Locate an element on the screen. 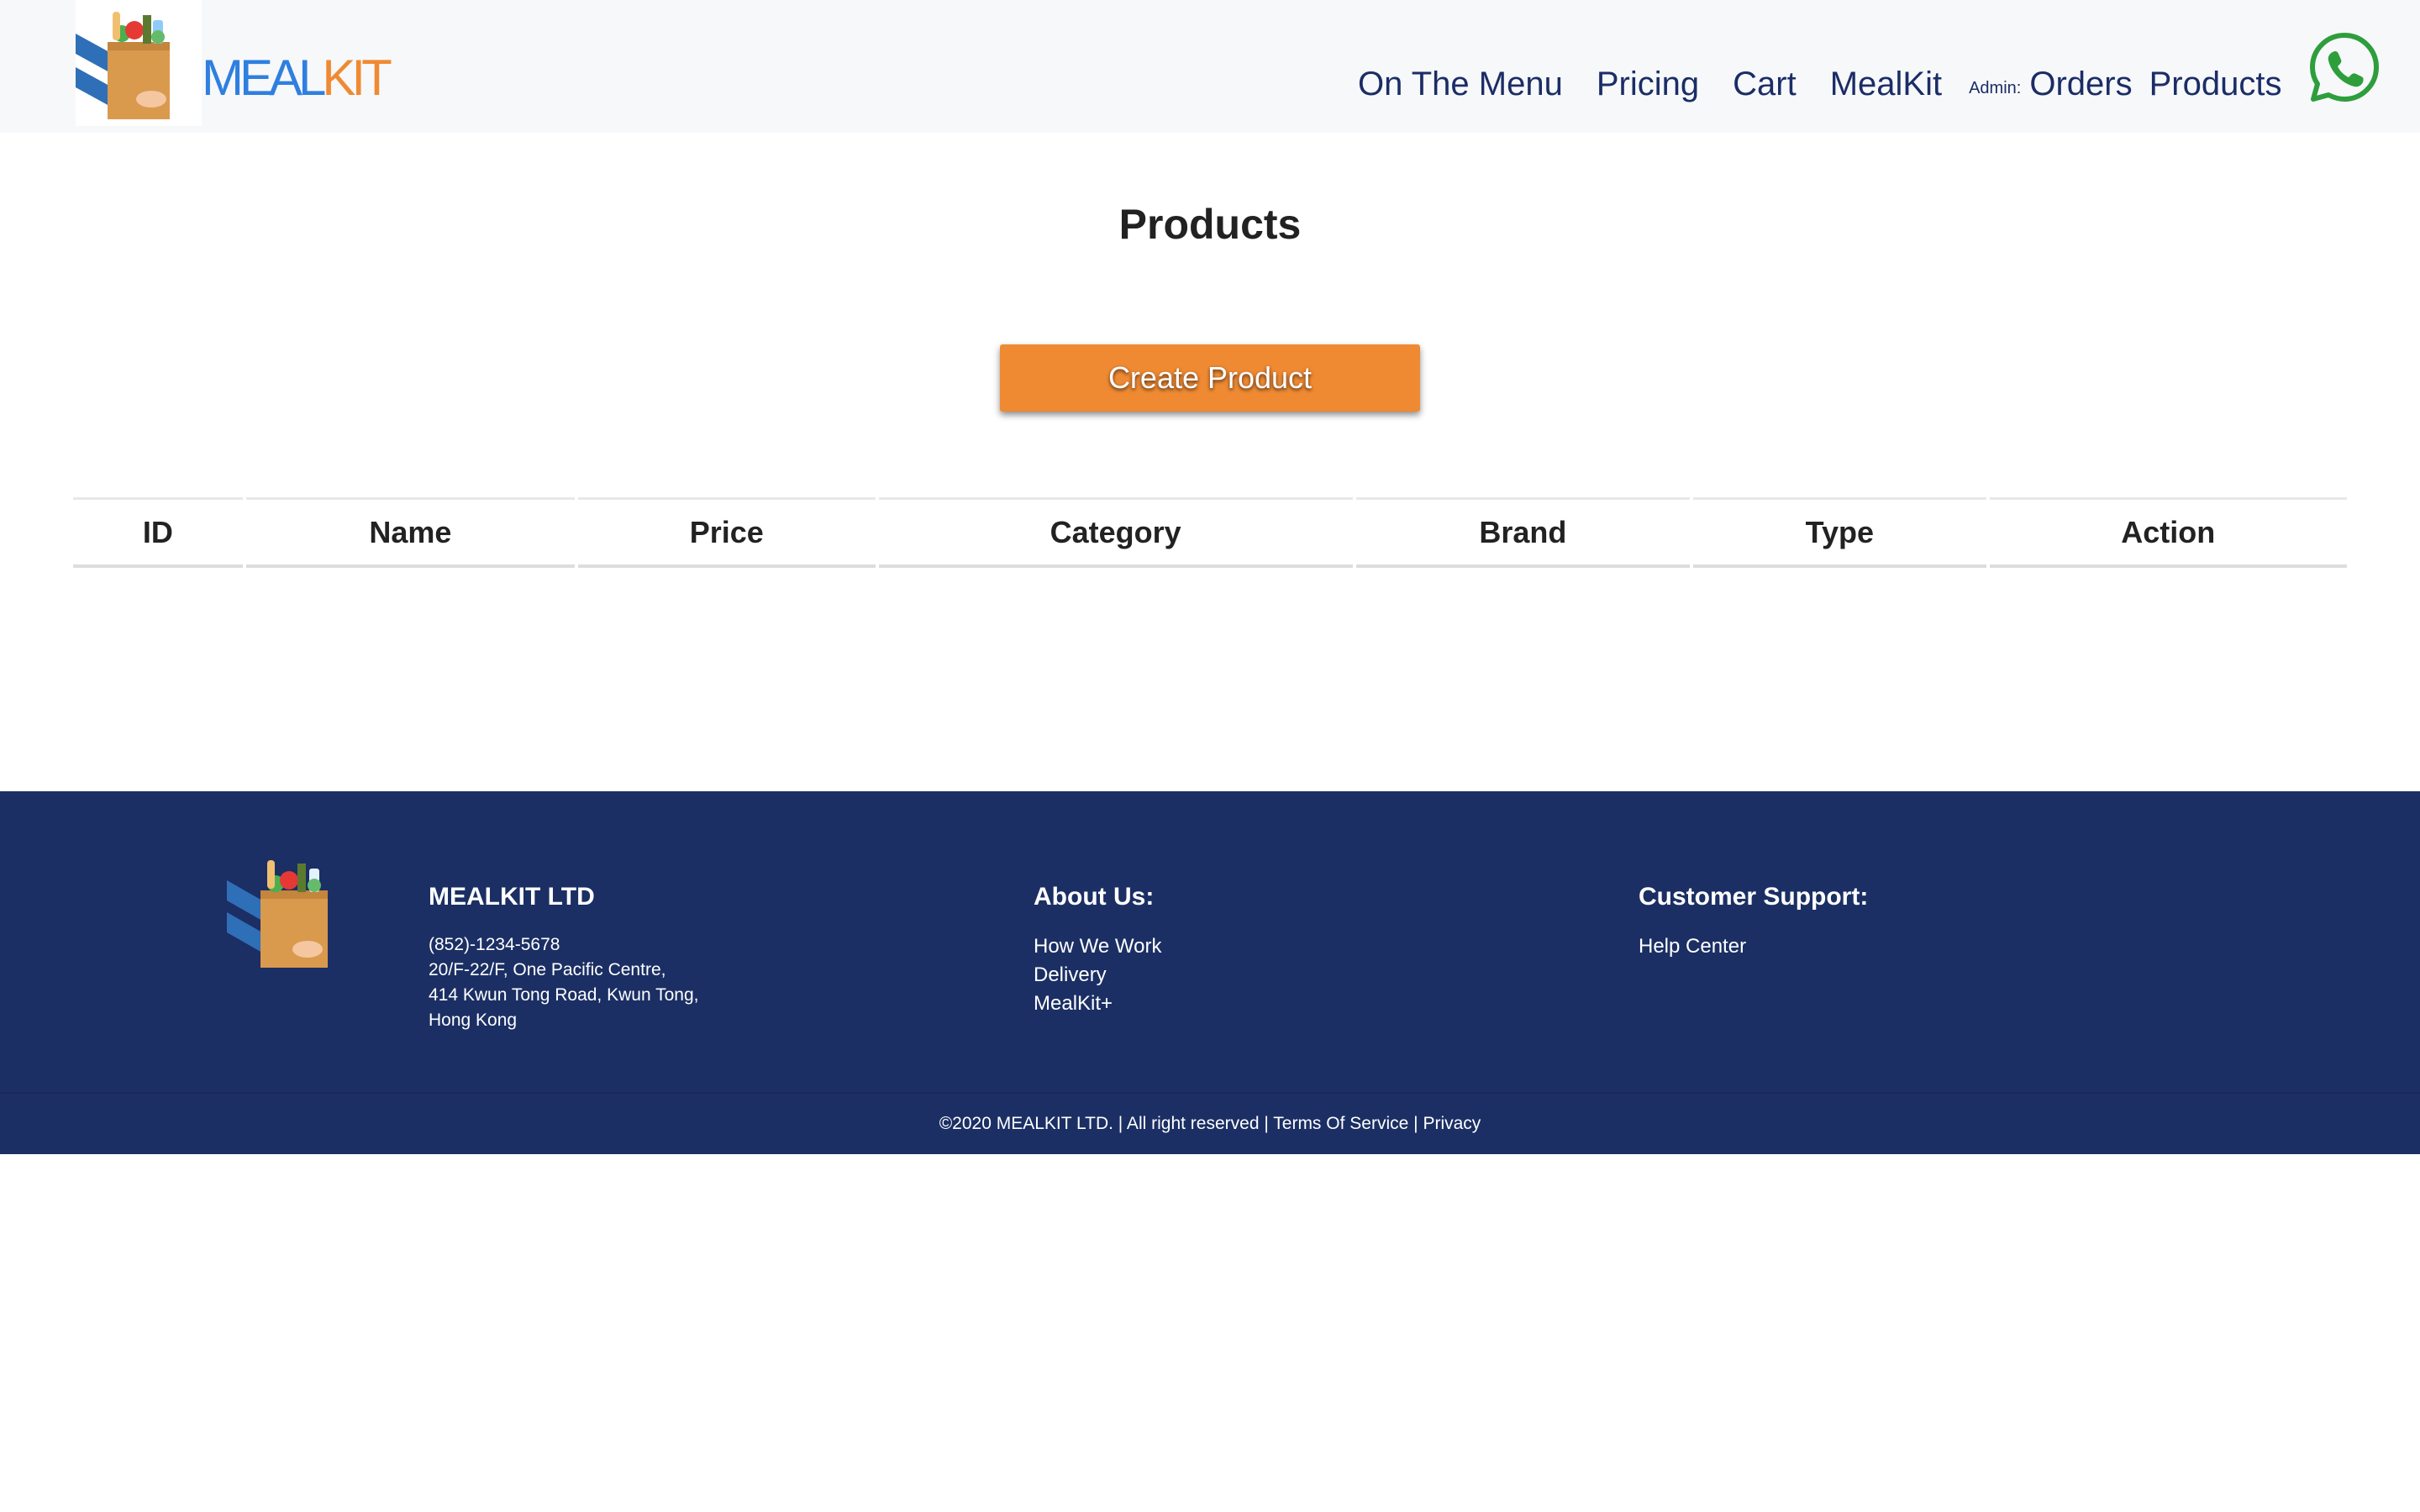  footer-support: Customer Support: Help Center is located at coordinates (1753, 920).